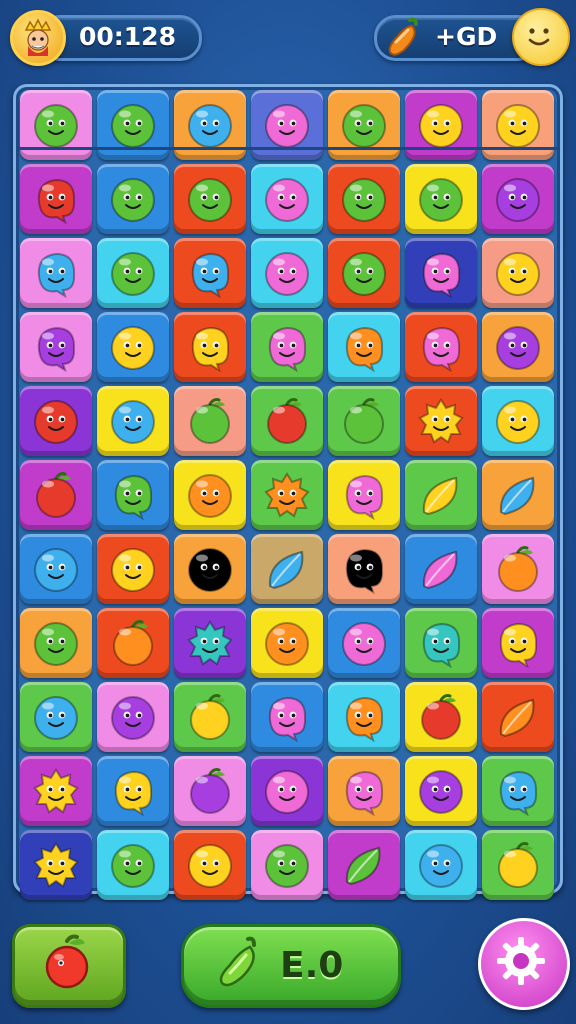 The width and height of the screenshot is (576, 1024). Describe the element at coordinates (288, 38) in the screenshot. I see `top-hud: 00:128 +GD` at that location.